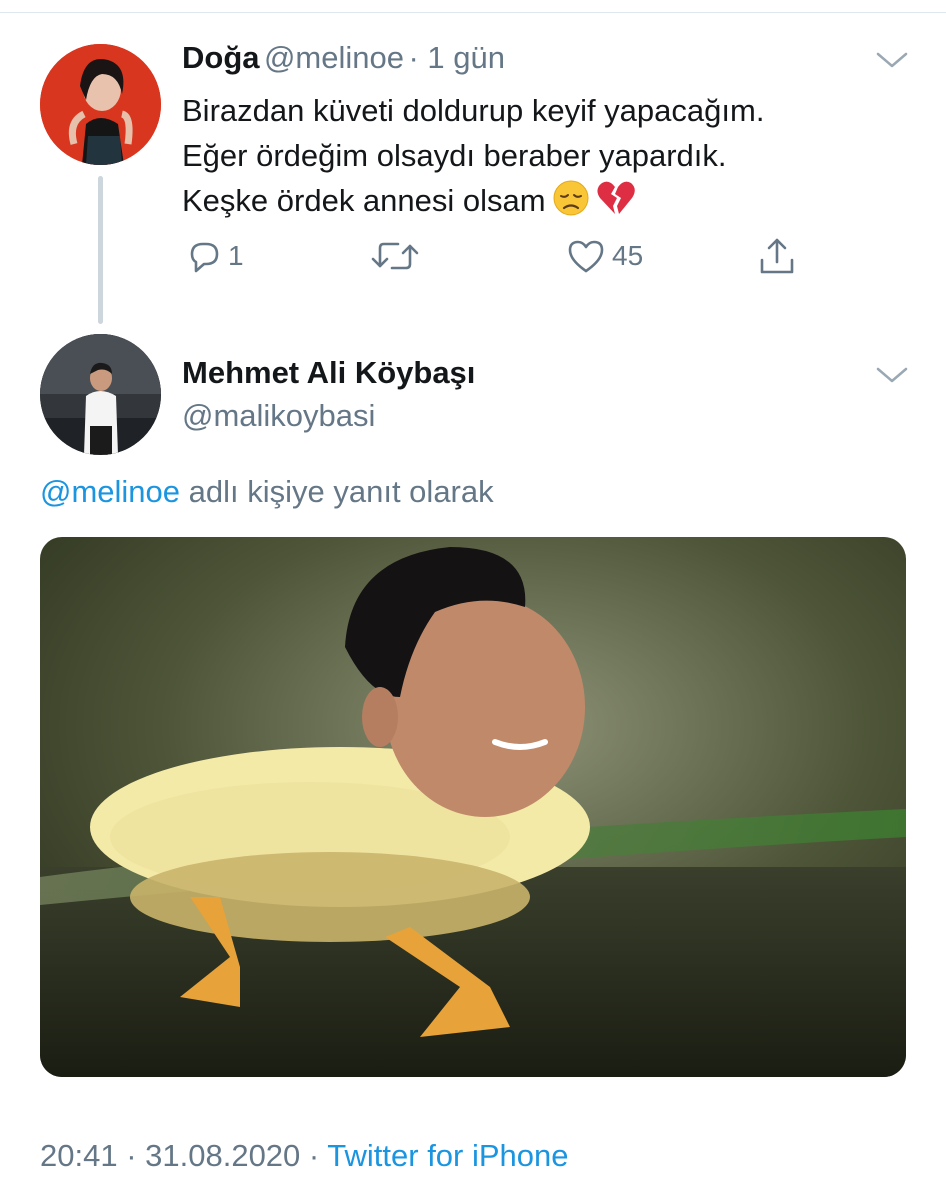  I want to click on like-action: 45, so click(604, 256).